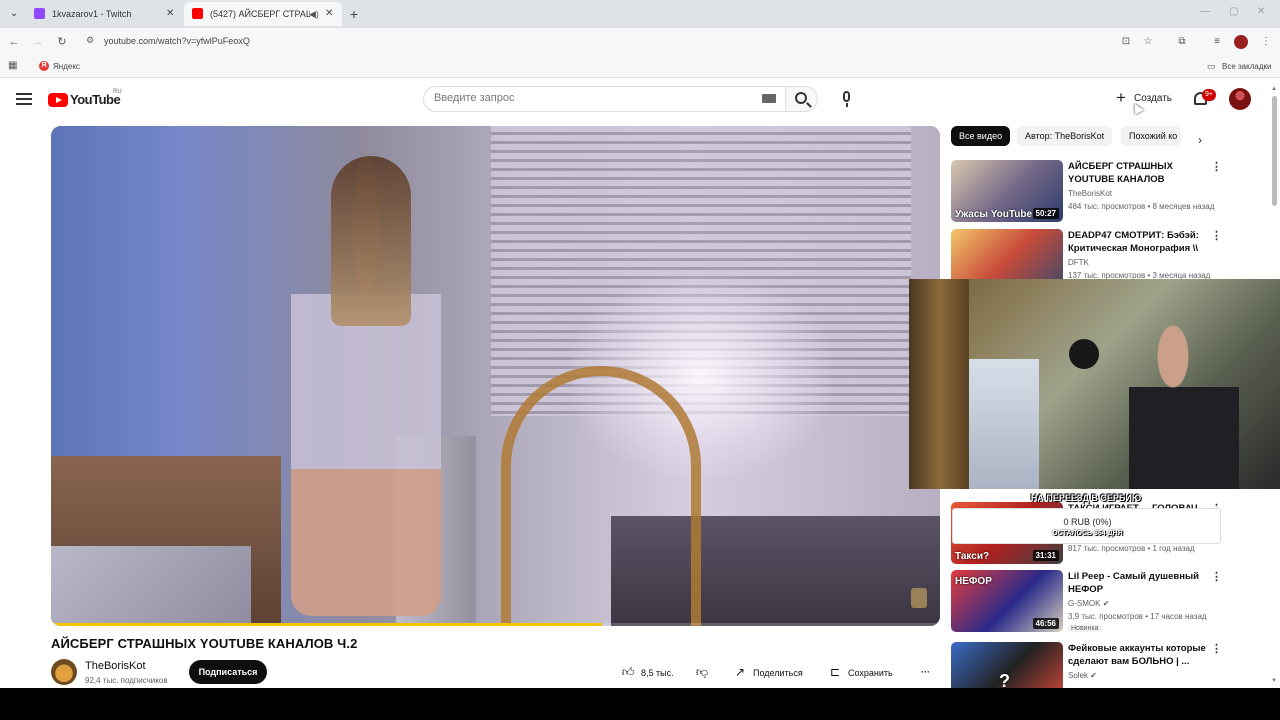 Image resolution: width=1280 pixels, height=720 pixels. I want to click on donation-goal-title: НА ПЕРЕЕЗД В СЕРБИЮ, so click(1086, 498).